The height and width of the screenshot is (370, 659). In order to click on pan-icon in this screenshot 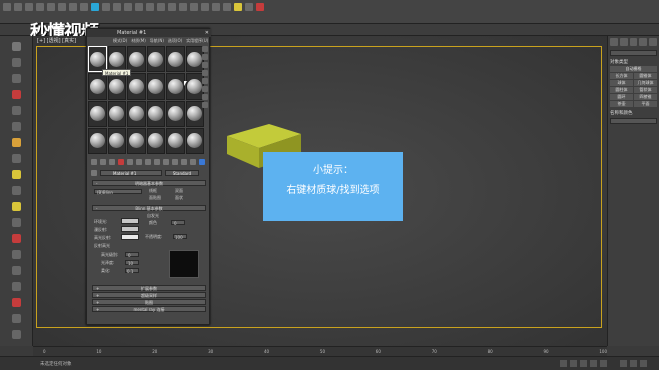, I will do `click(633, 363)`.